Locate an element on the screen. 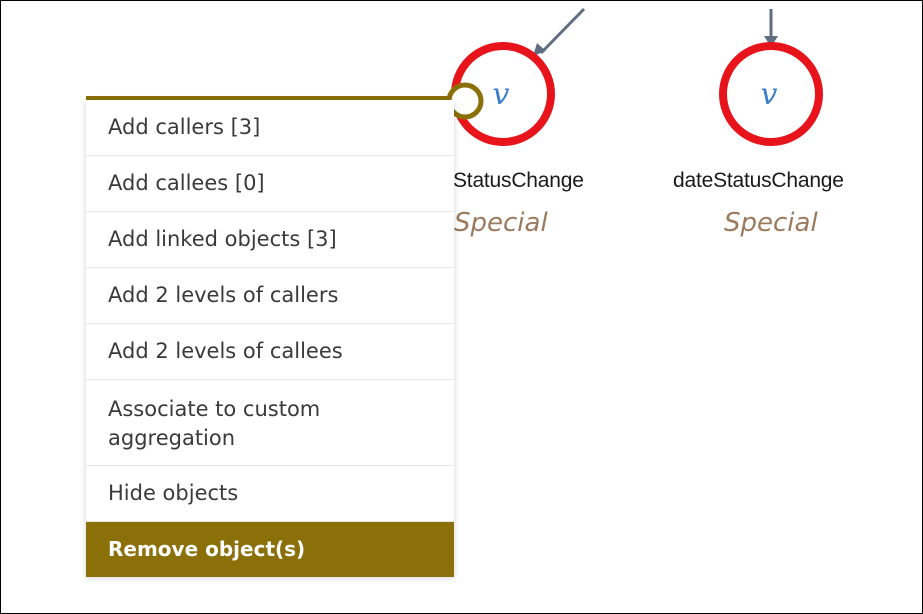 This screenshot has height=614, width=923. menu-item-add-callees: Add callees [0] is located at coordinates (270, 184).